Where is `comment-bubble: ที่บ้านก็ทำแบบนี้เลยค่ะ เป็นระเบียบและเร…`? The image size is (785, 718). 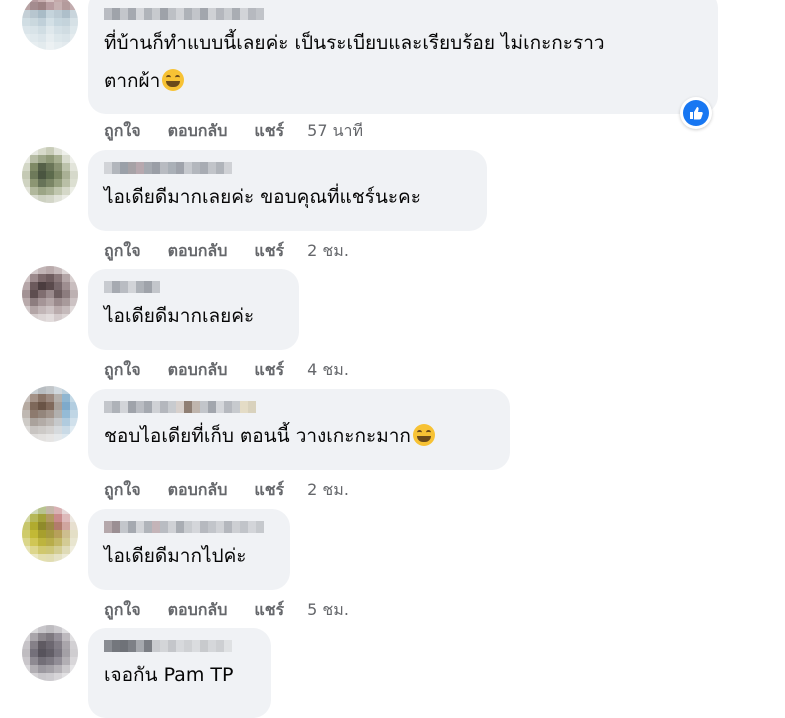 comment-bubble: ที่บ้านก็ทำแบบนี้เลยค่ะ เป็นระเบียบและเร… is located at coordinates (403, 57).